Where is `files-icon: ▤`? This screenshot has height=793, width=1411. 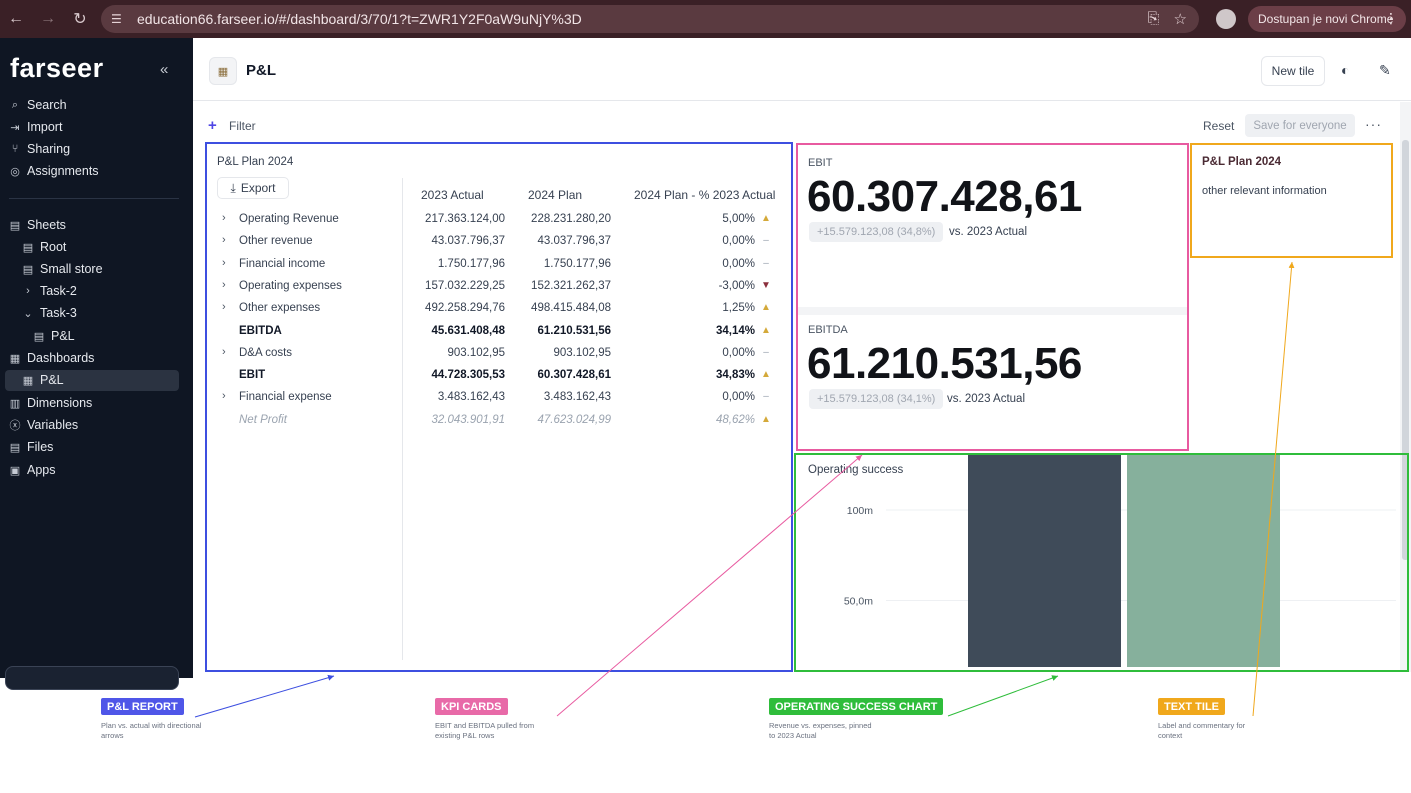
files-icon: ▤ is located at coordinates (15, 447).